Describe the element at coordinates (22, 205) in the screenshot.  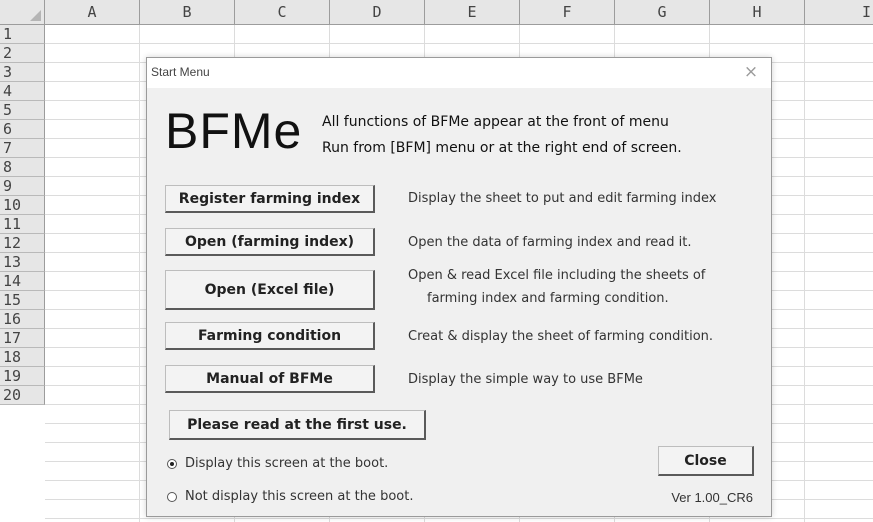
I see `row-header-10: 10` at that location.